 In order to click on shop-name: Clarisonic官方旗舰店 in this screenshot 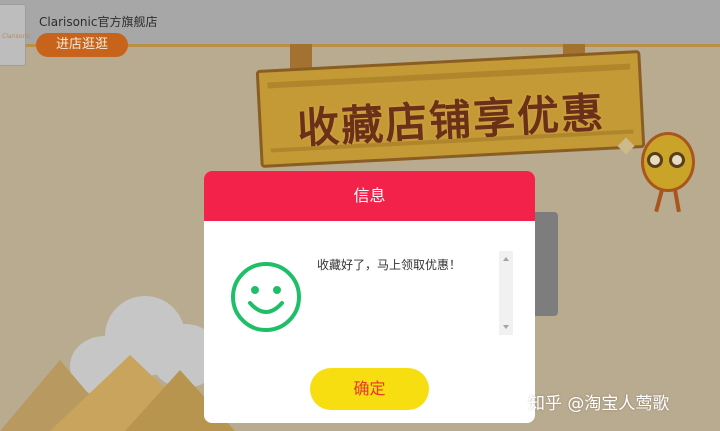, I will do `click(98, 21)`.